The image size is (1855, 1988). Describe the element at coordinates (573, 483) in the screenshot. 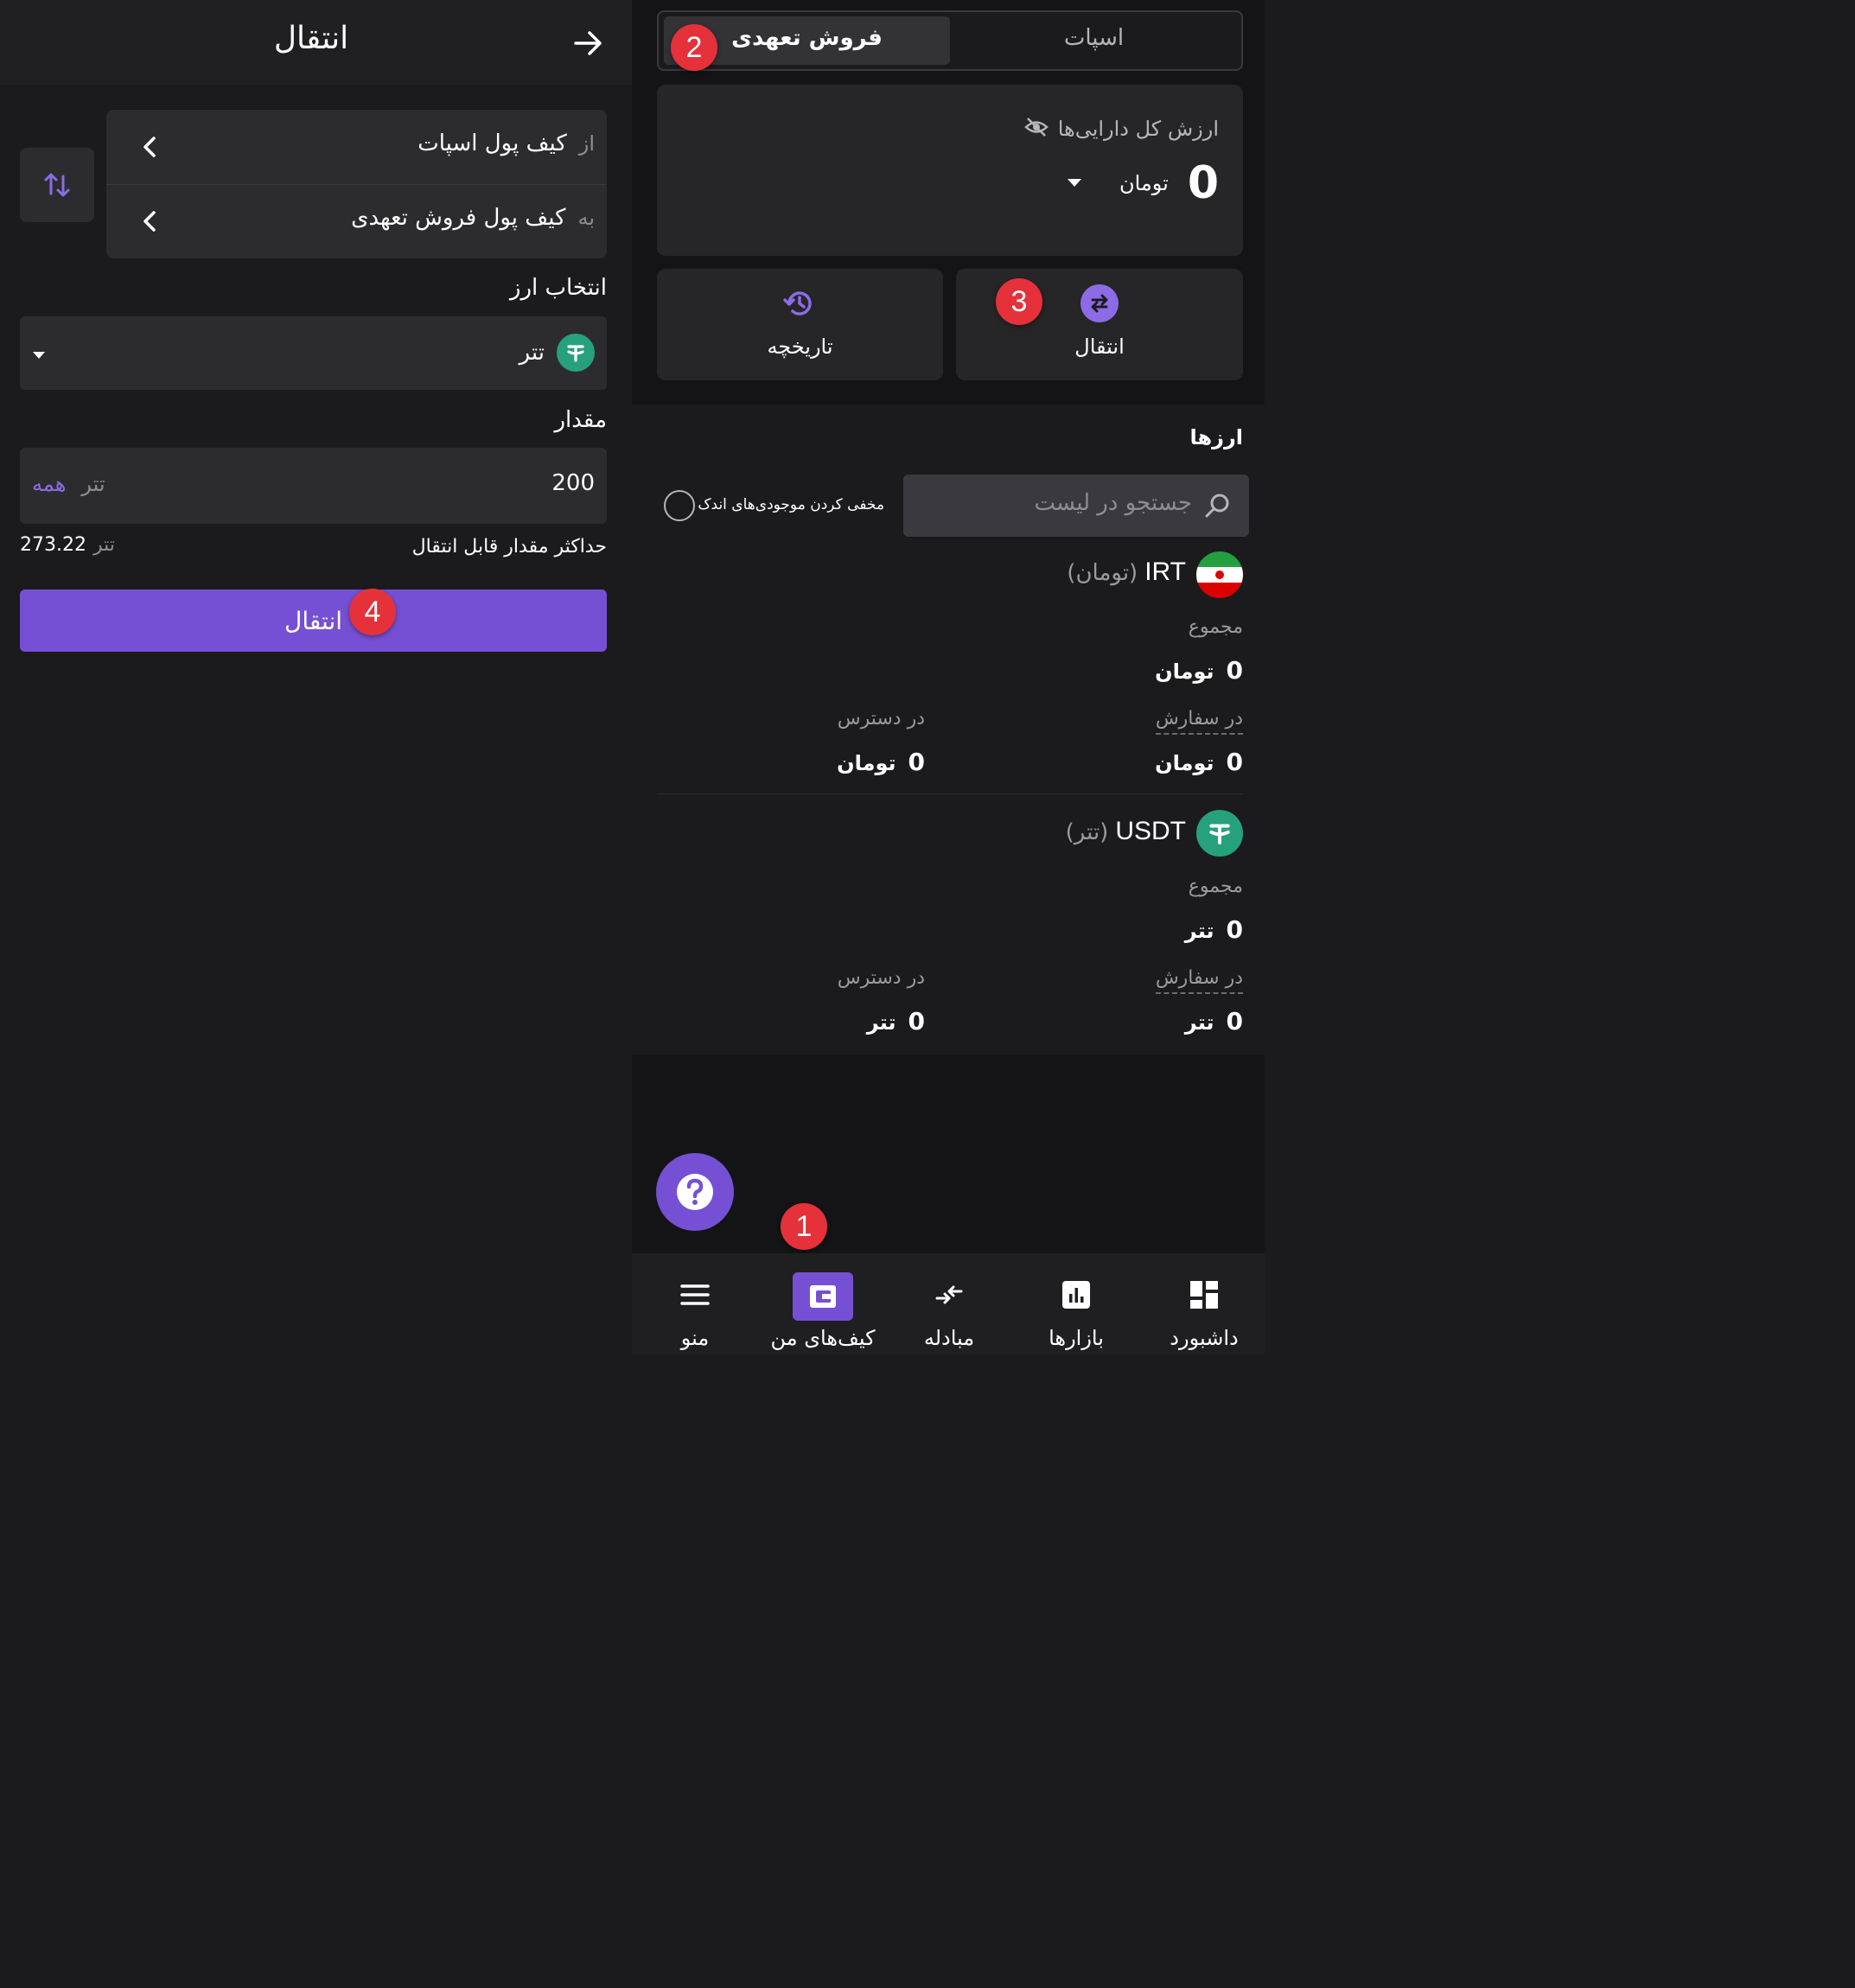

I see `amount-value: 200` at that location.